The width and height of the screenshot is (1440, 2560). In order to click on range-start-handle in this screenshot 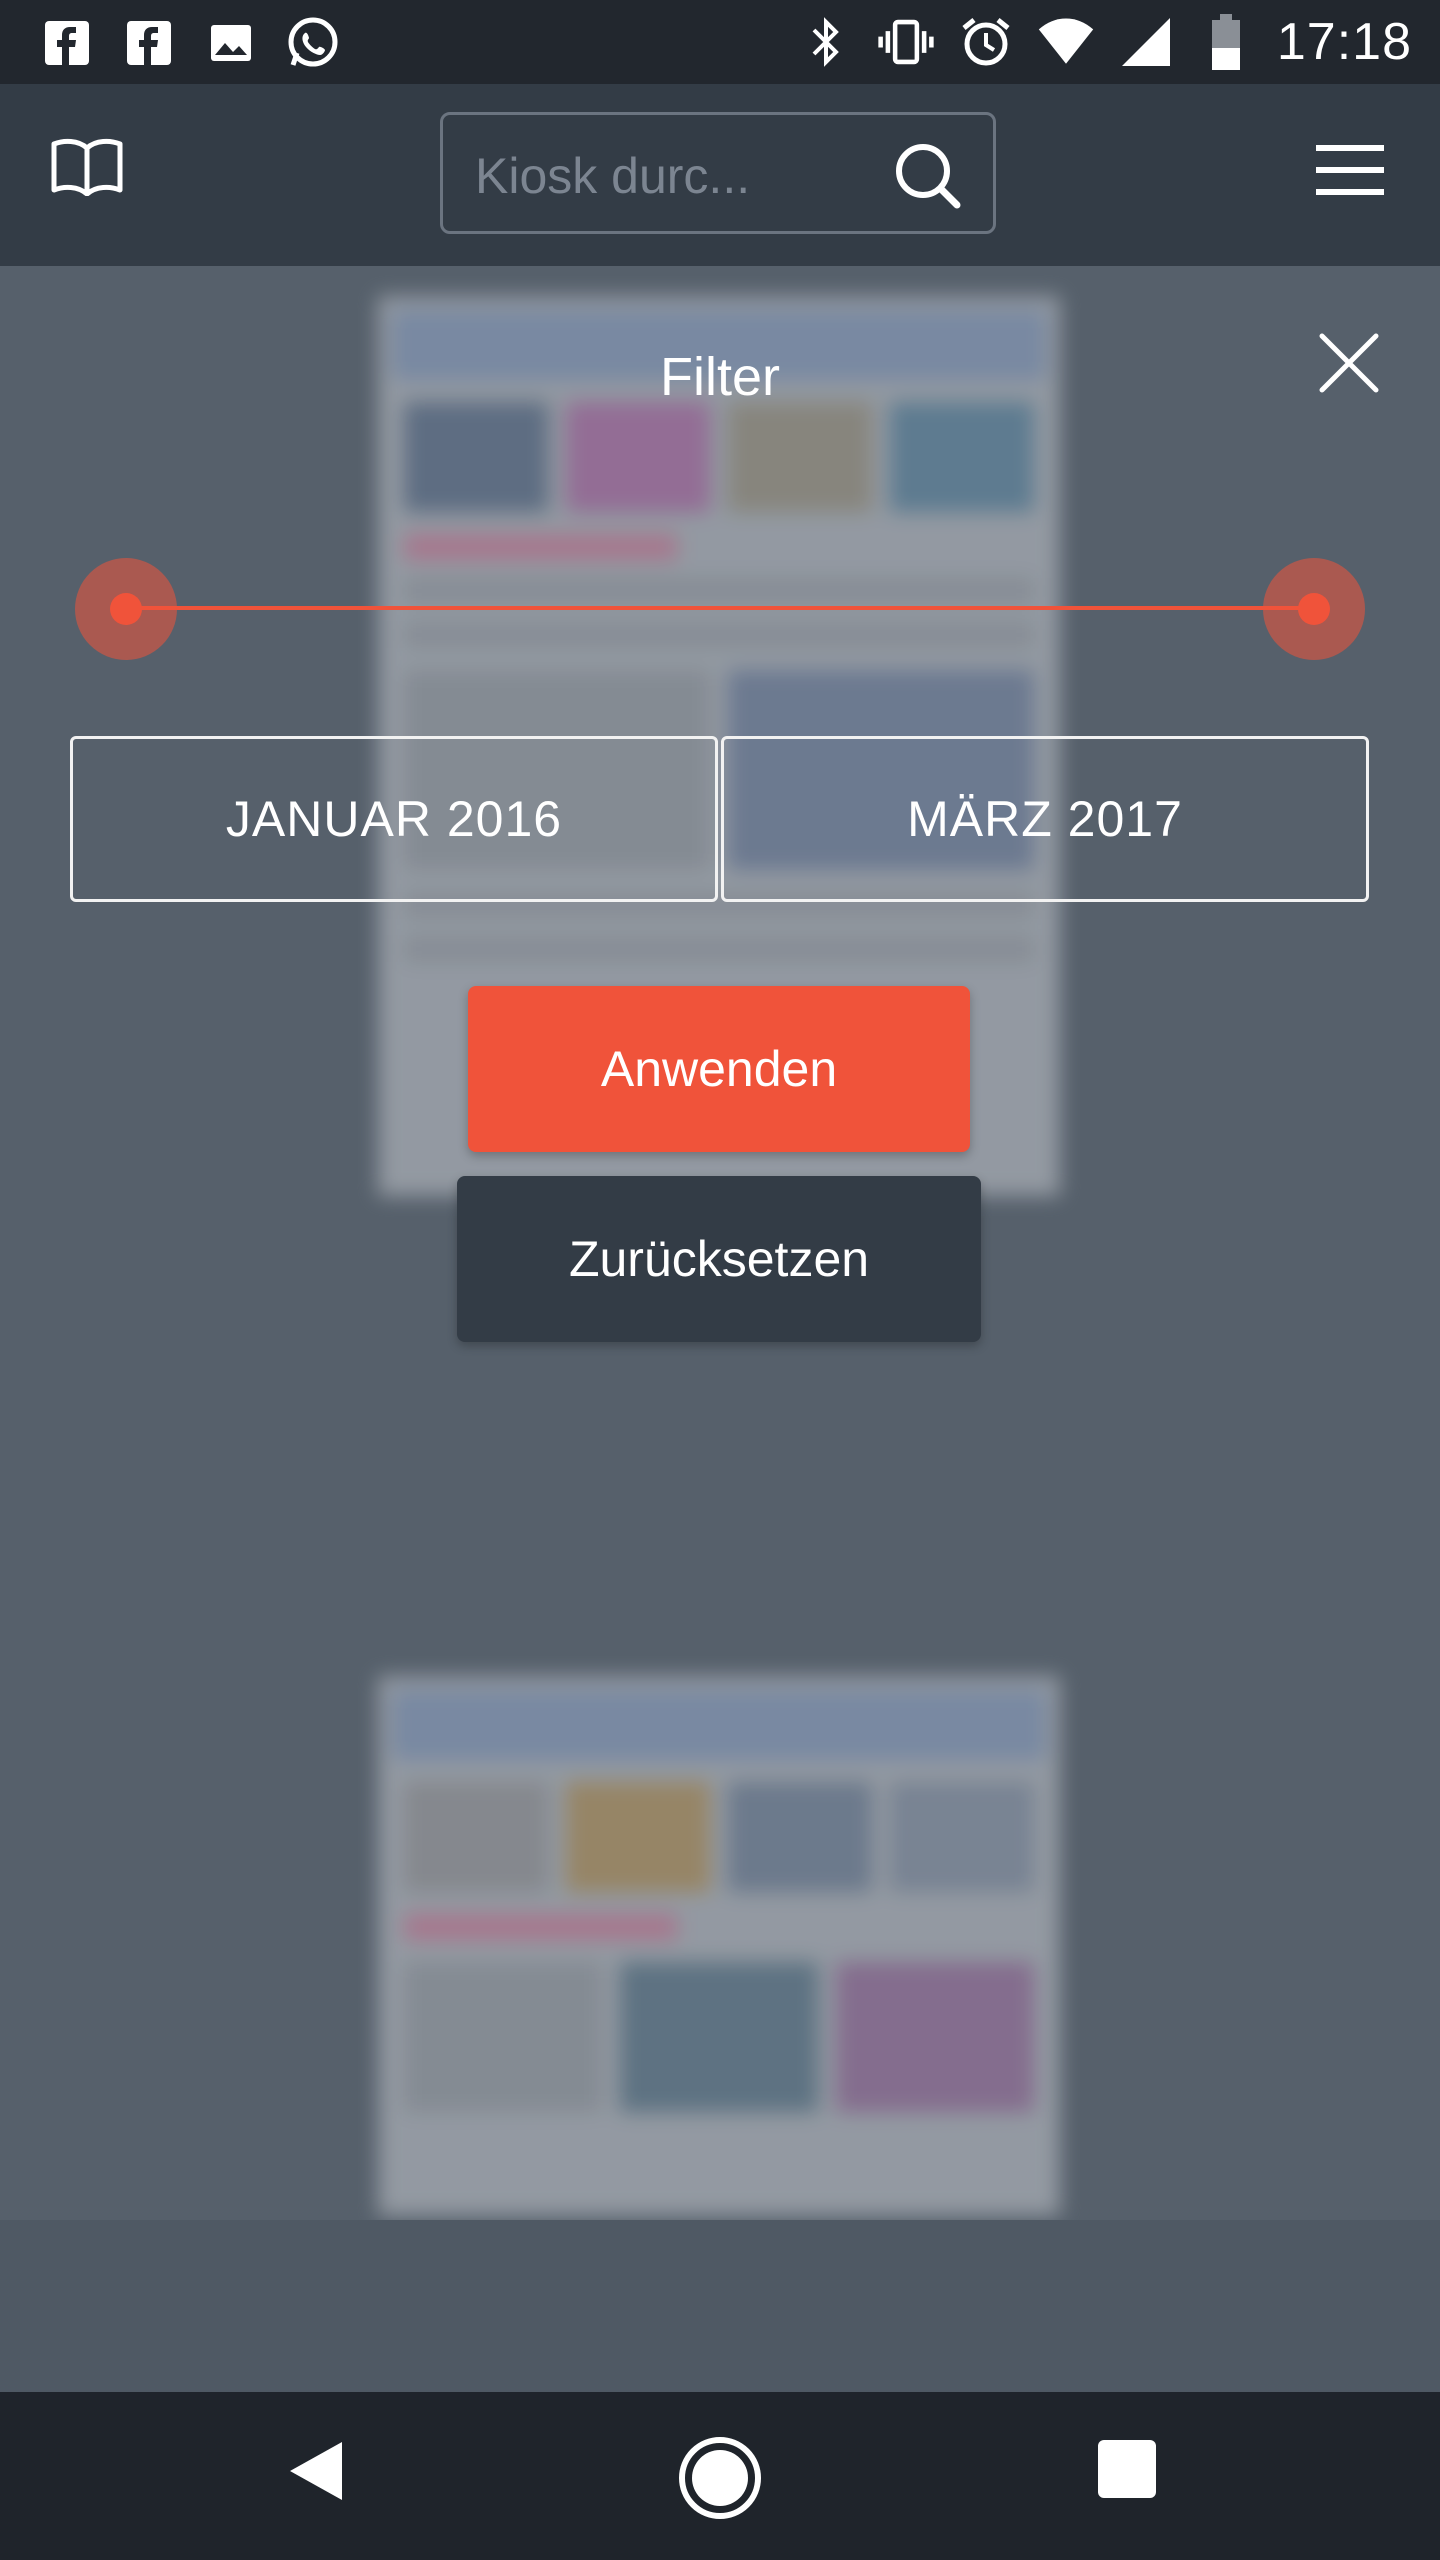, I will do `click(126, 609)`.